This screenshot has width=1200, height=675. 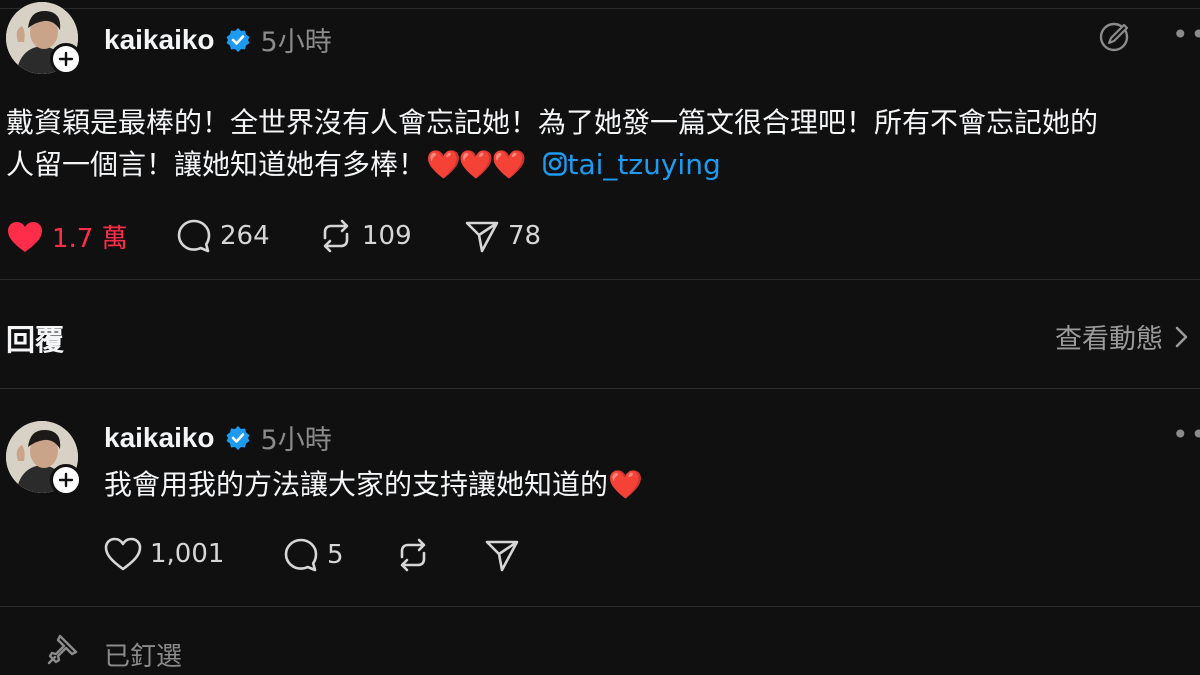 I want to click on share-button: 78, so click(x=502, y=236).